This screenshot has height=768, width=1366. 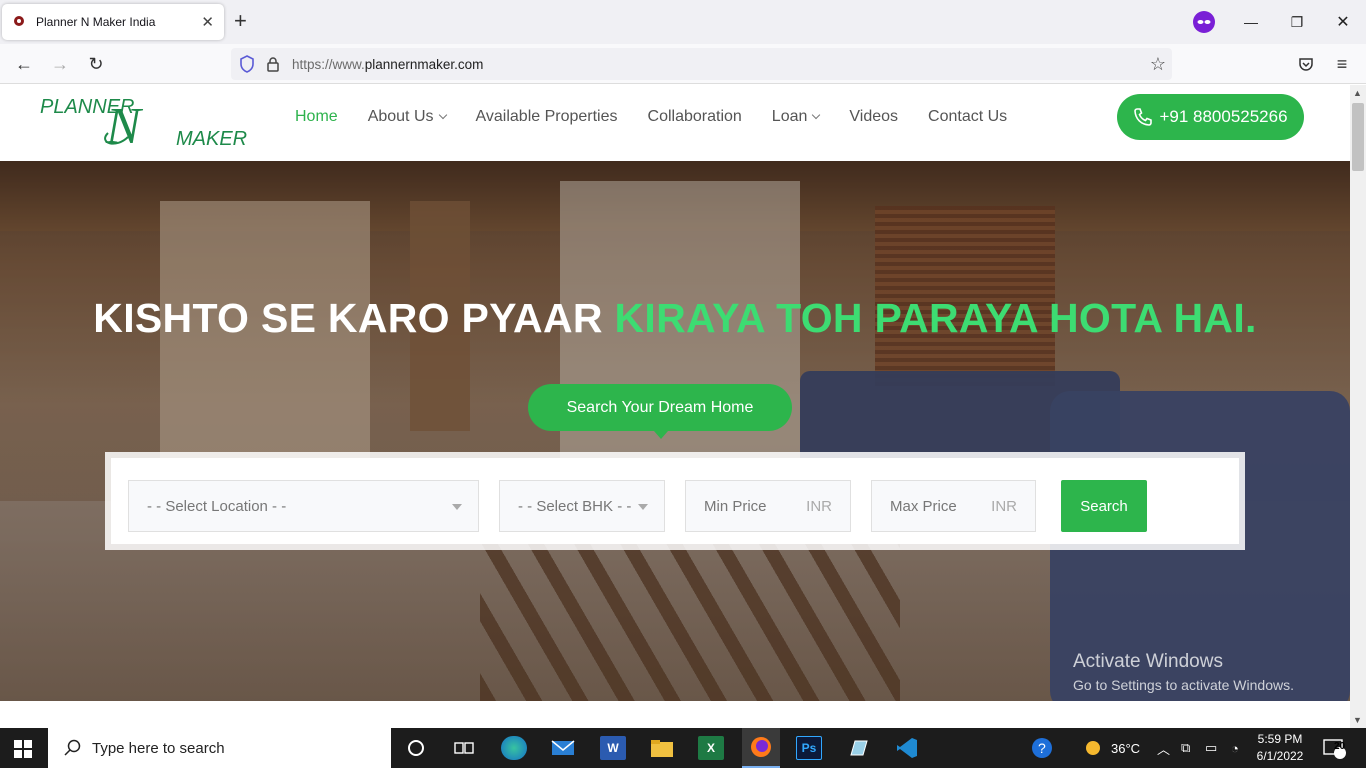 I want to click on vscode-icon, so click(x=907, y=748).